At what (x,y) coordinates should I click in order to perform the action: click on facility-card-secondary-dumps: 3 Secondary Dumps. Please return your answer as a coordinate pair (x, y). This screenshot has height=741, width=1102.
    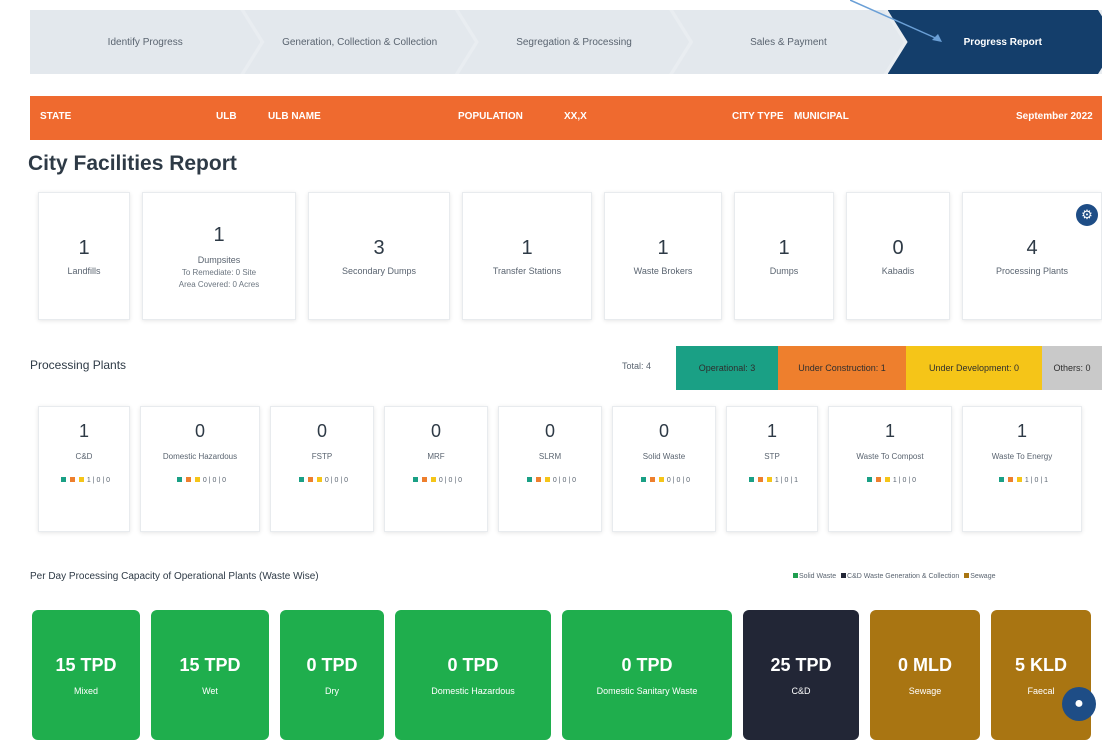
    Looking at the image, I should click on (379, 256).